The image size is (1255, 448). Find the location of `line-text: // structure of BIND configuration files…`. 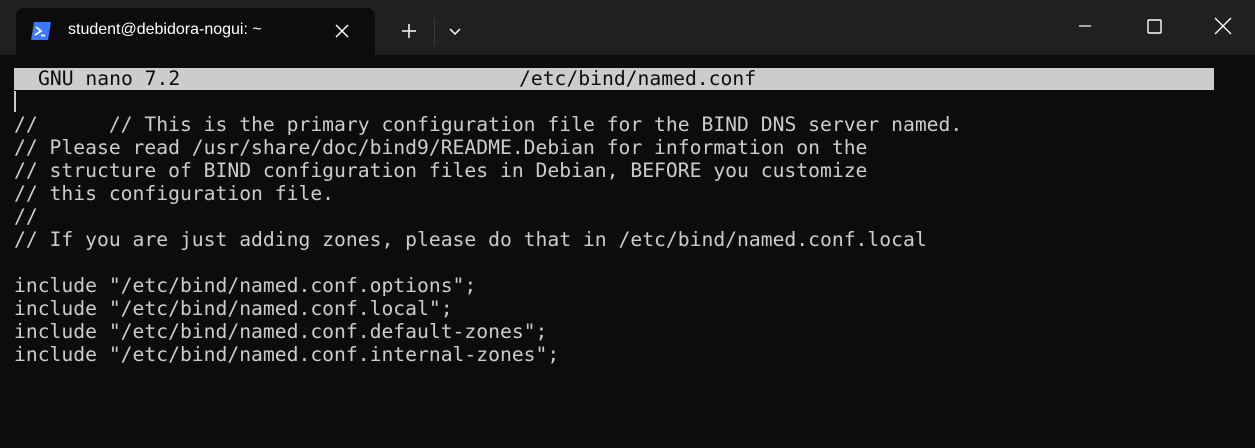

line-text: // structure of BIND configuration files… is located at coordinates (441, 170).